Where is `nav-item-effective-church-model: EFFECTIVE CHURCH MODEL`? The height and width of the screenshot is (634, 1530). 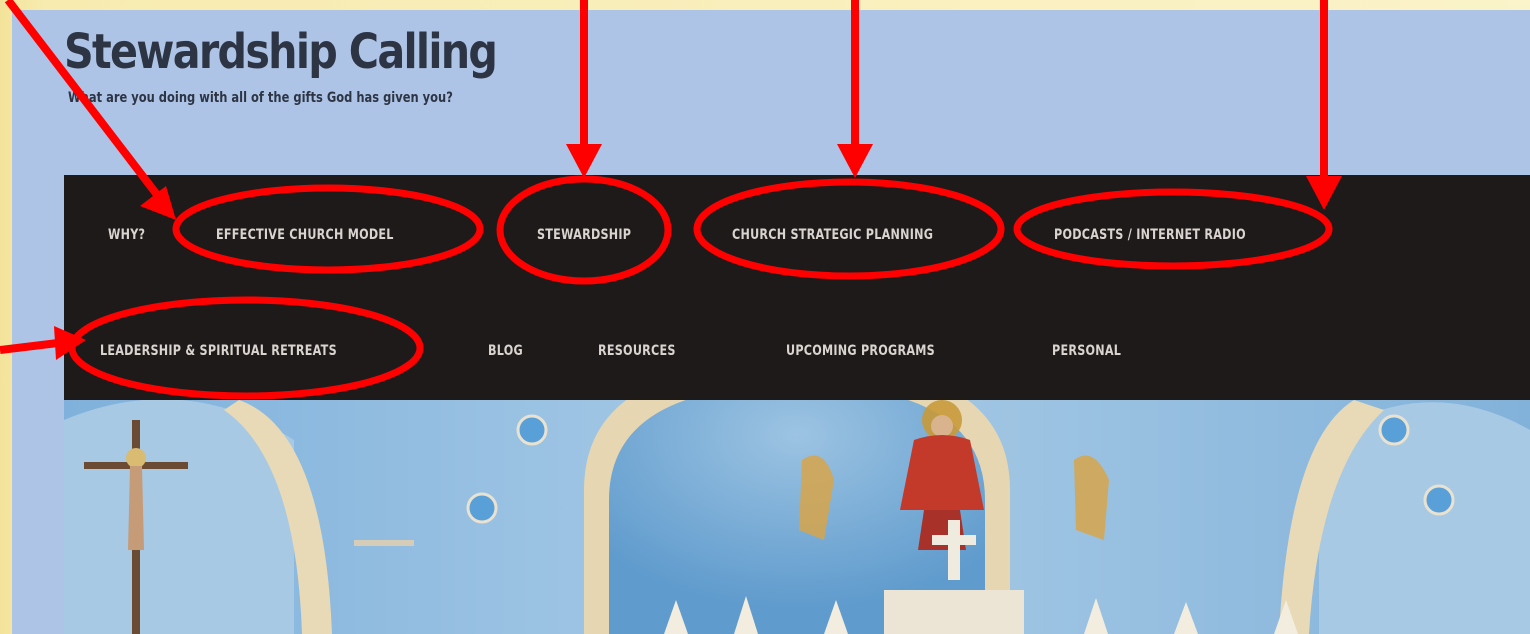
nav-item-effective-church-model: EFFECTIVE CHURCH MODEL is located at coordinates (305, 235).